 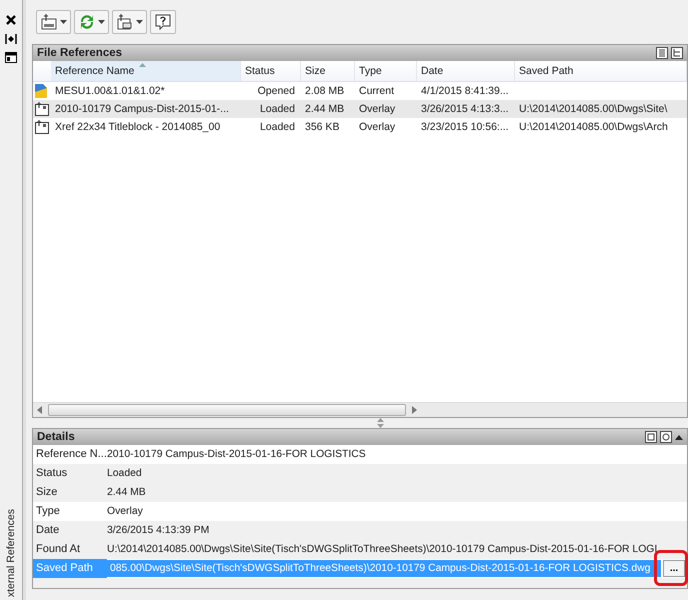 What do you see at coordinates (47, 530) in the screenshot?
I see `property-label: Date` at bounding box center [47, 530].